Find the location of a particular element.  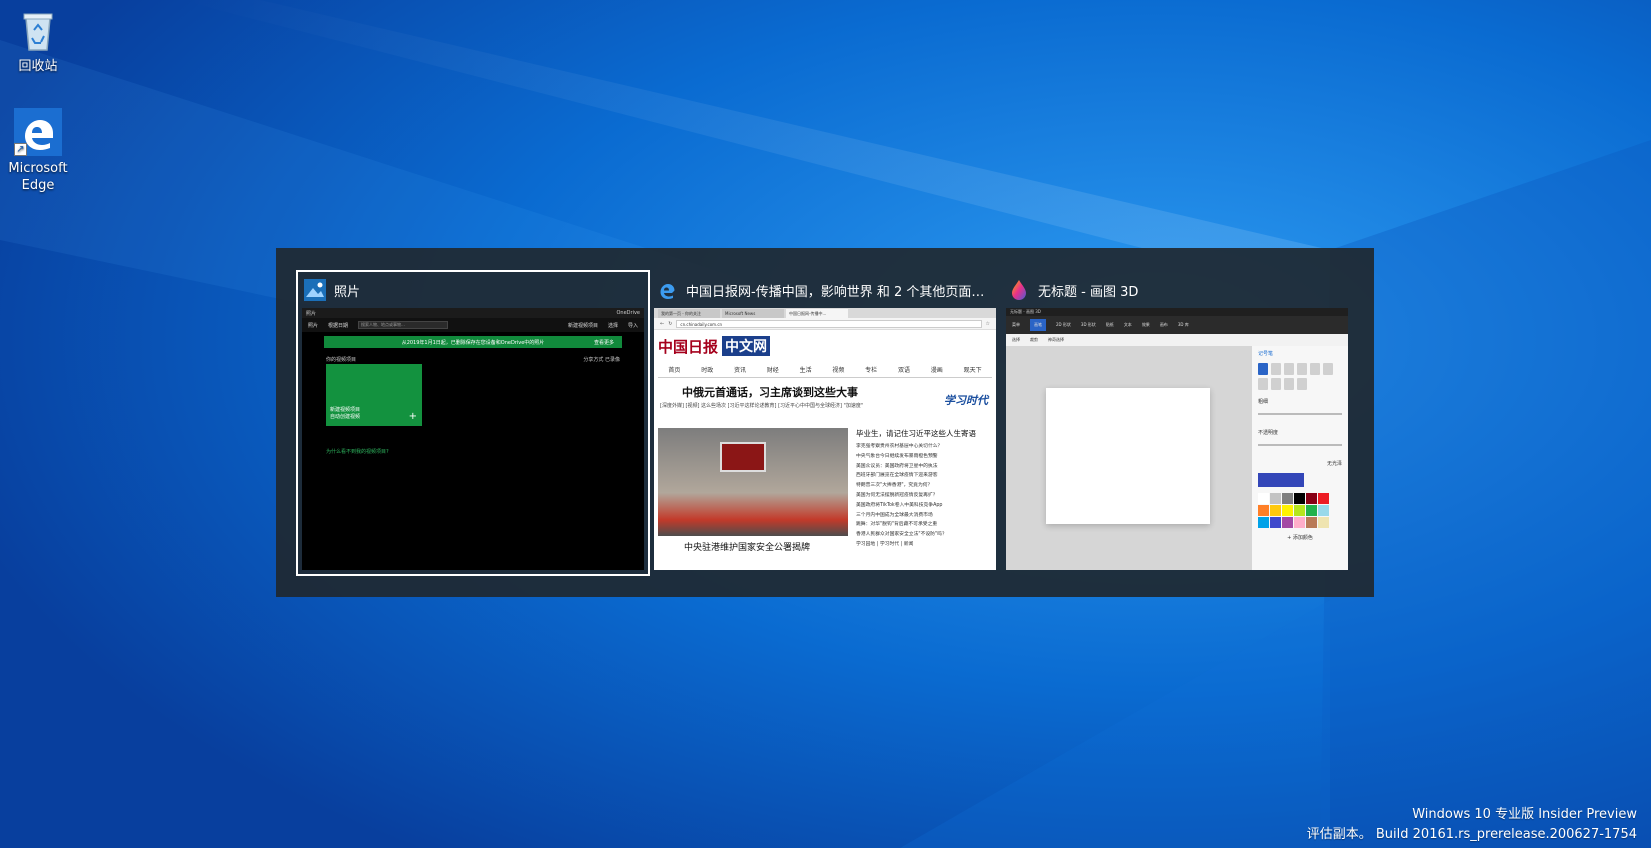

thumb-ribbon-item: 效果 is located at coordinates (1145, 324).